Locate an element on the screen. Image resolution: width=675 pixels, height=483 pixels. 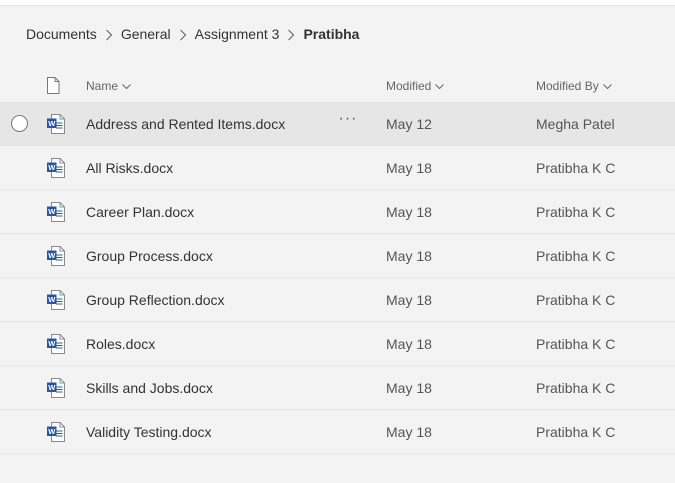
breadcrumb-general: General is located at coordinates (146, 34).